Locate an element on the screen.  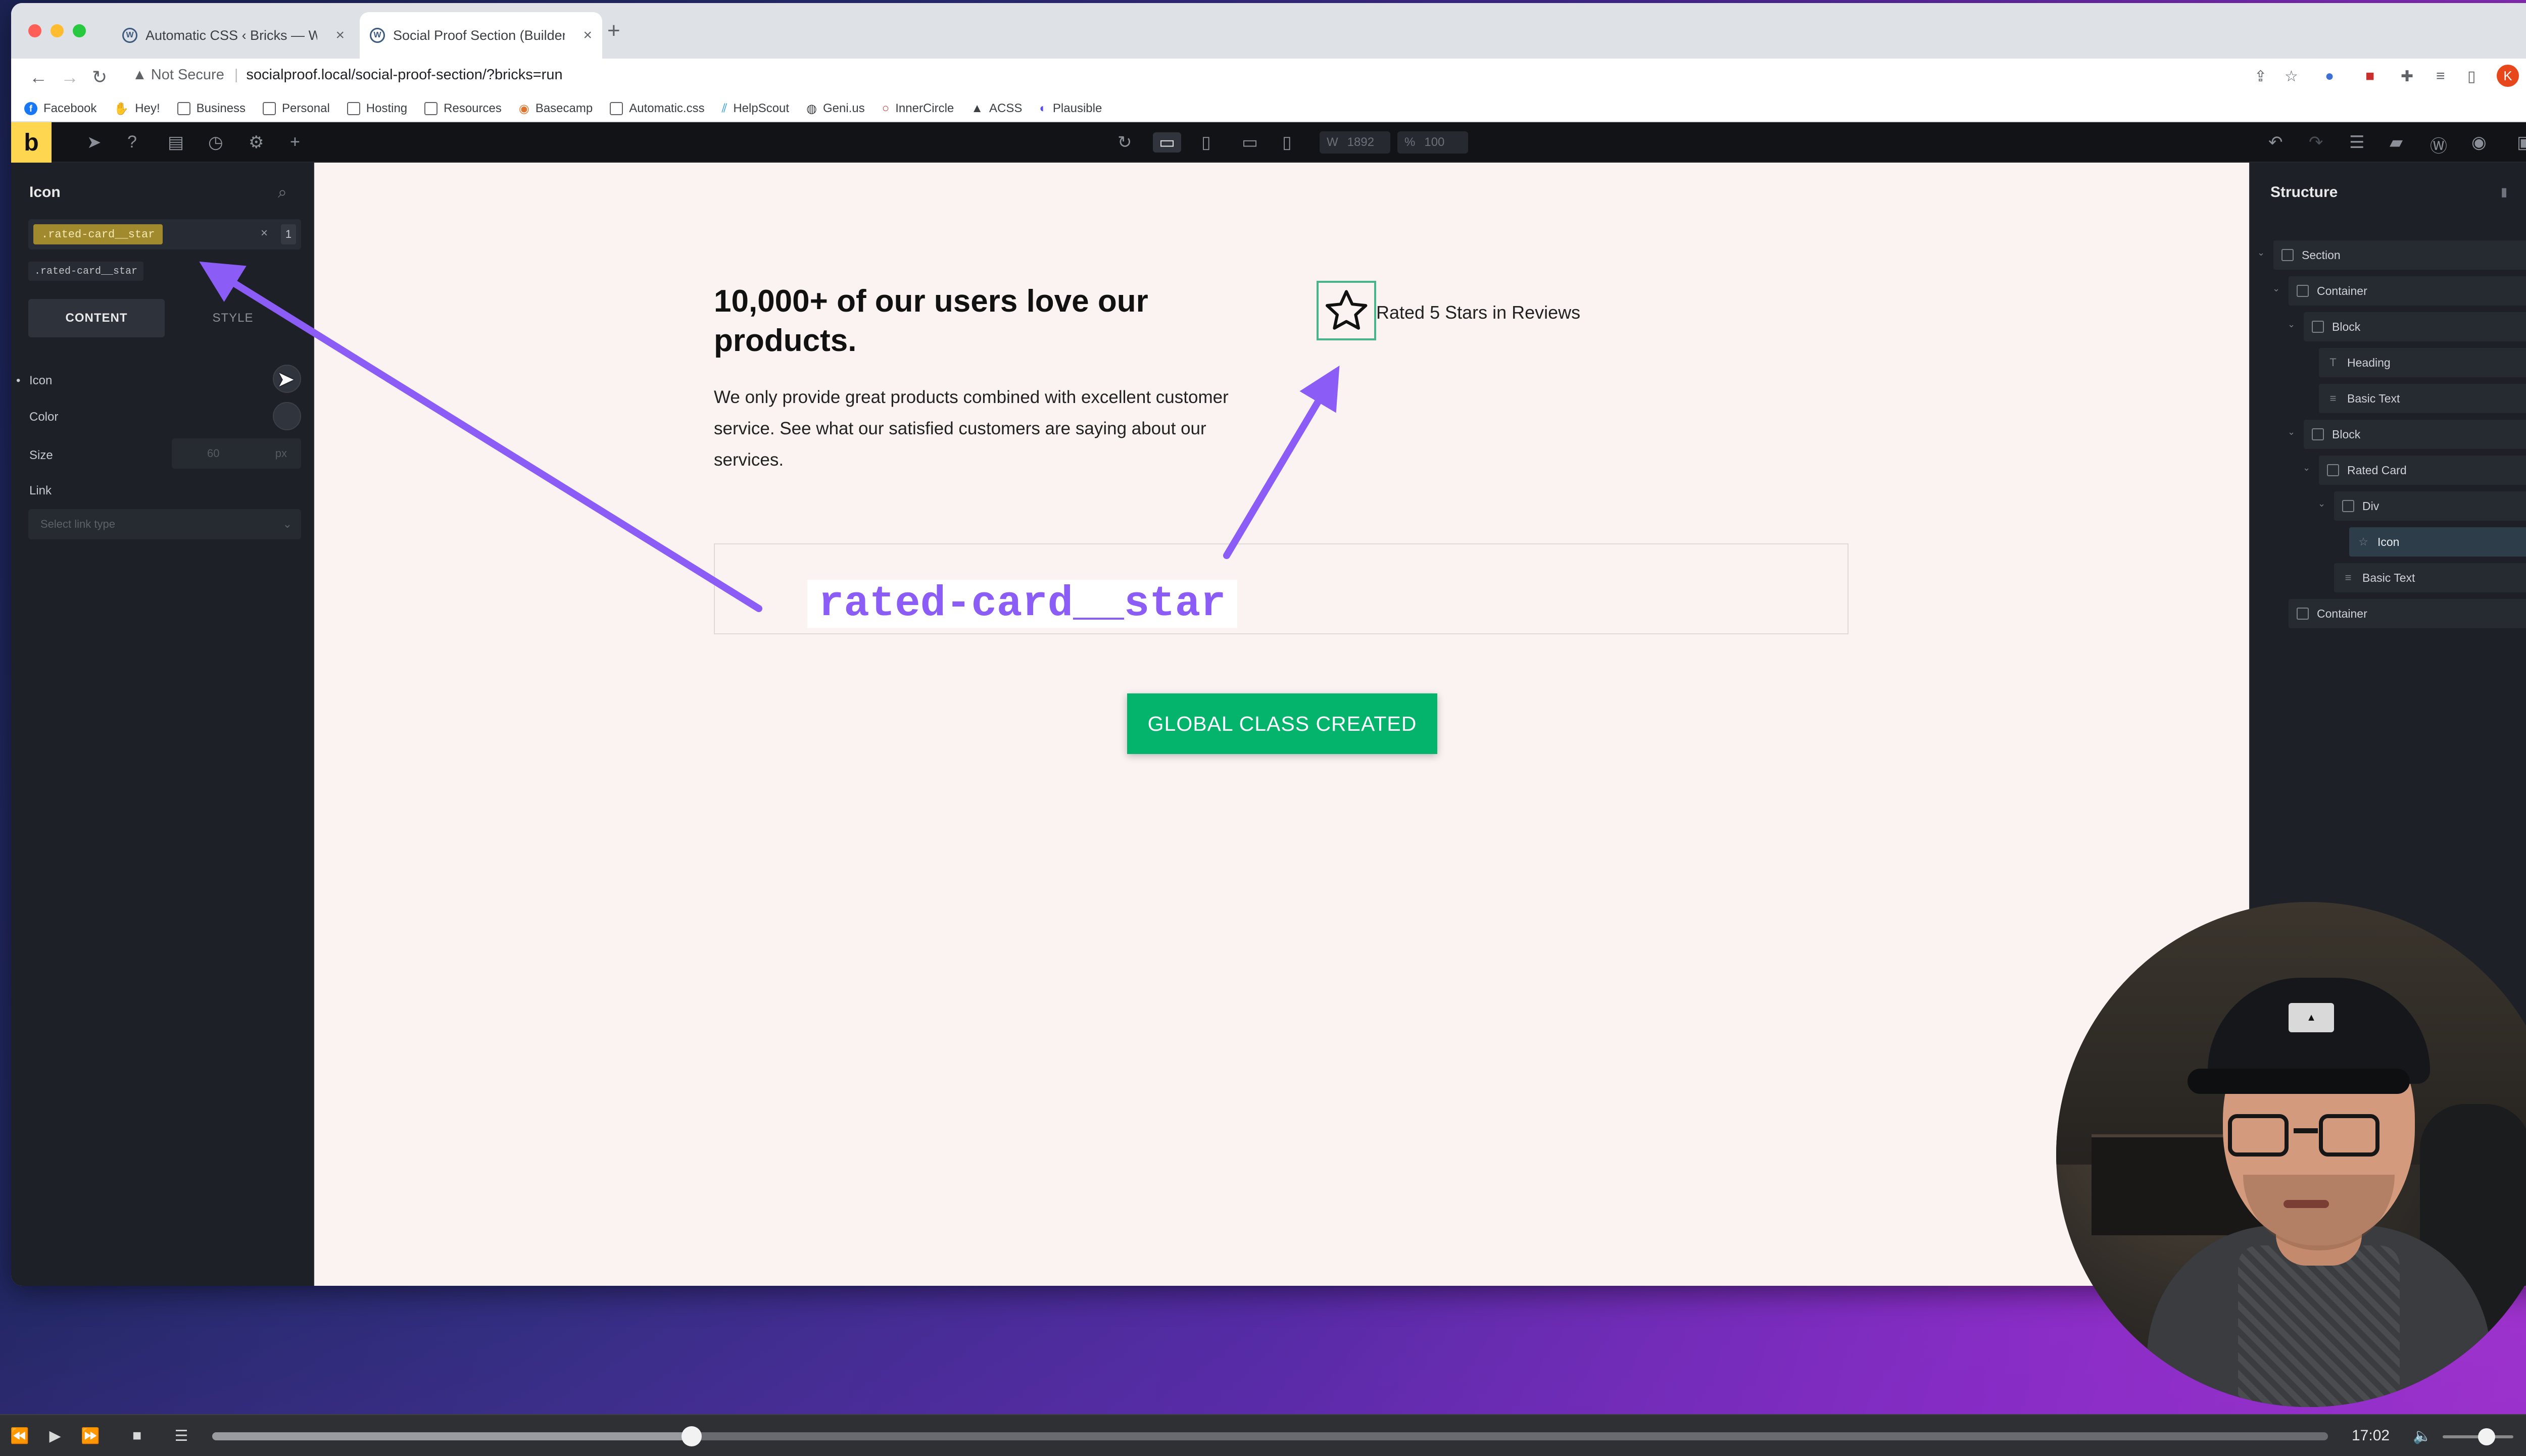
mouse-cursor-icon: ➤ is located at coordinates (286, 379).